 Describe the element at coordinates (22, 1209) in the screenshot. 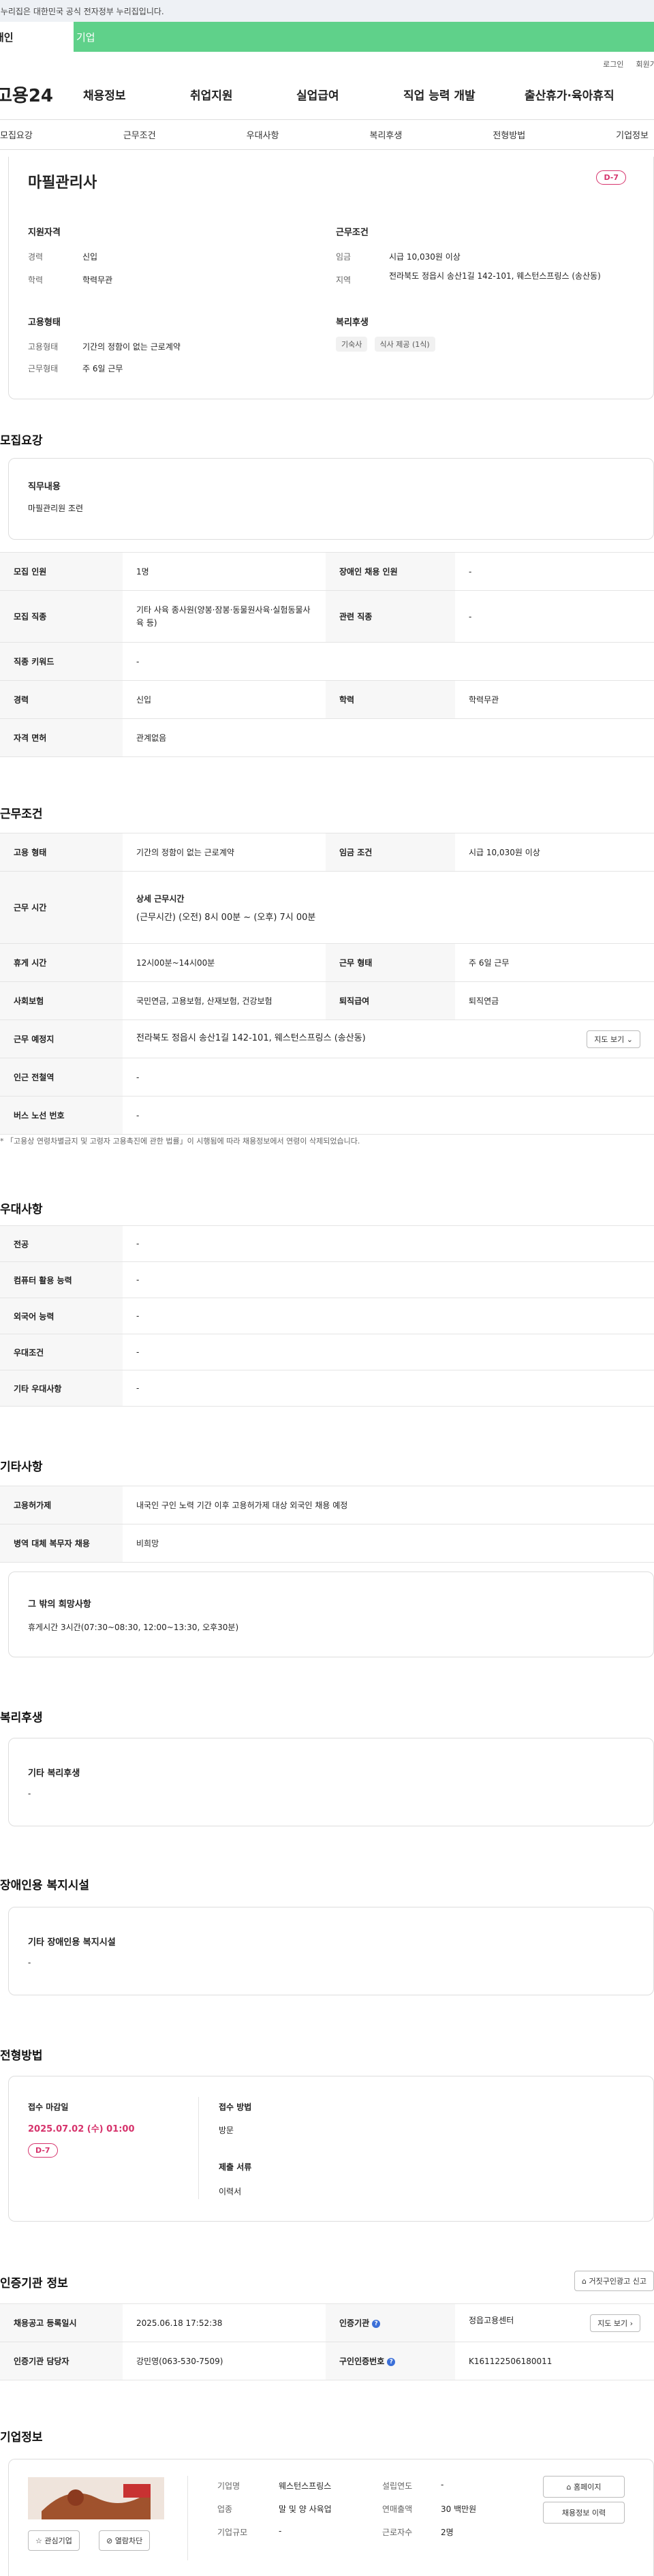

I see `pref-section-title: 우대사항` at that location.